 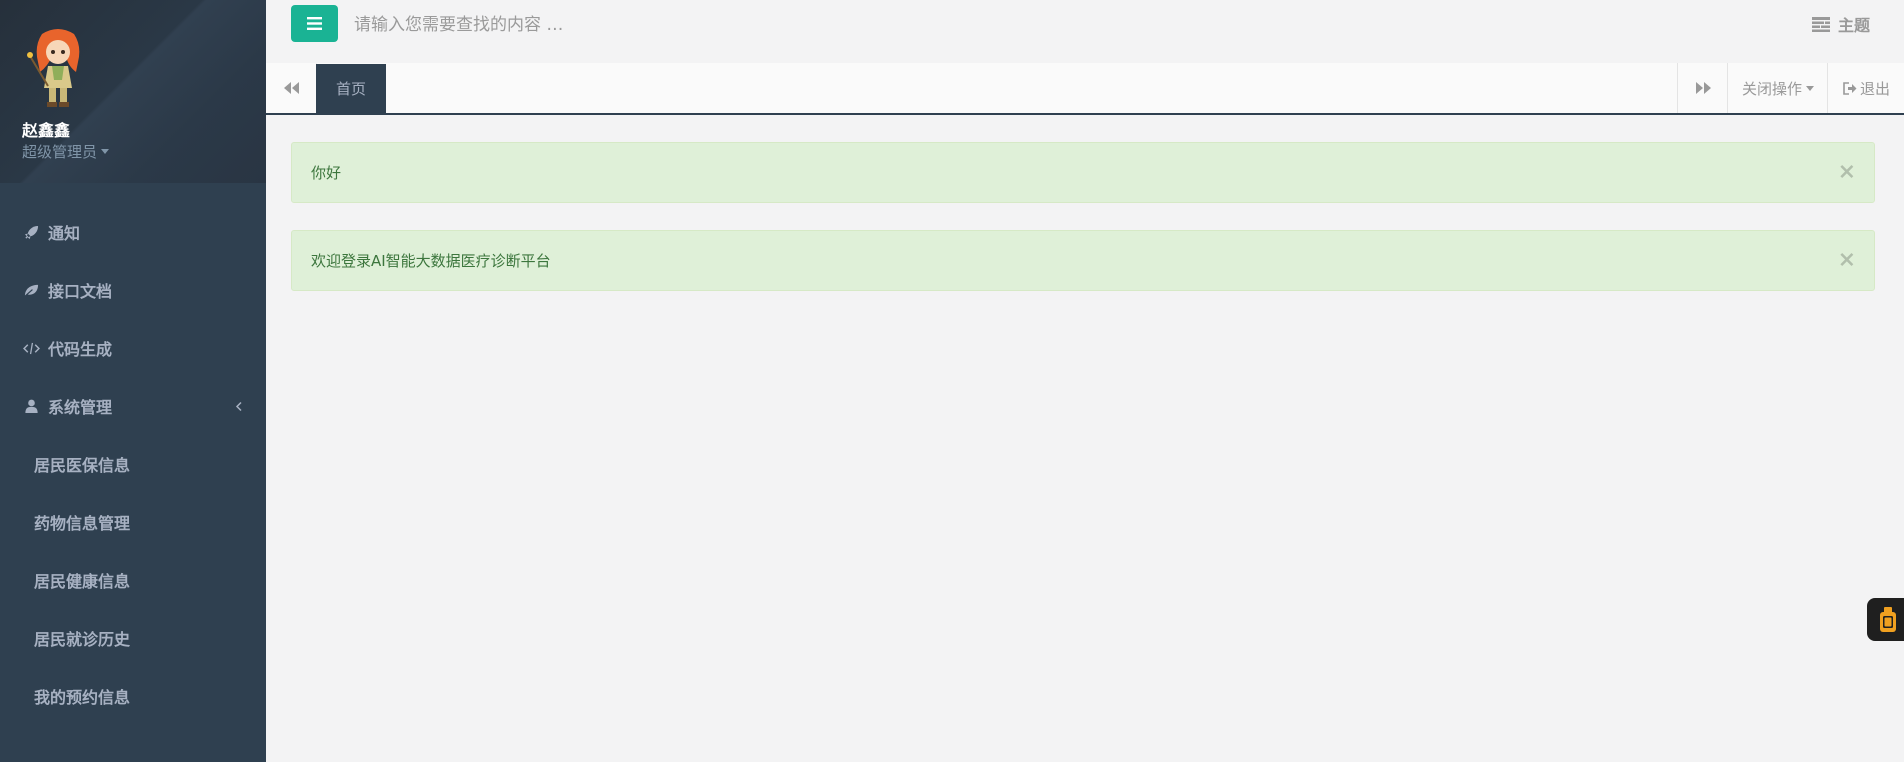 I want to click on sidebar-item-api-docs: 接口文档, so click(x=133, y=290).